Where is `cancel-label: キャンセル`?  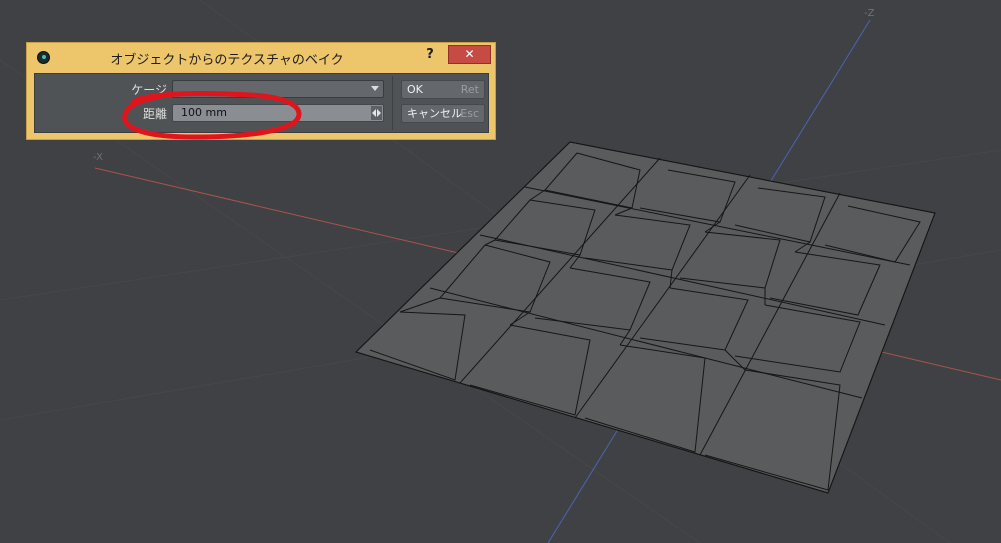
cancel-label: キャンセル is located at coordinates (434, 113).